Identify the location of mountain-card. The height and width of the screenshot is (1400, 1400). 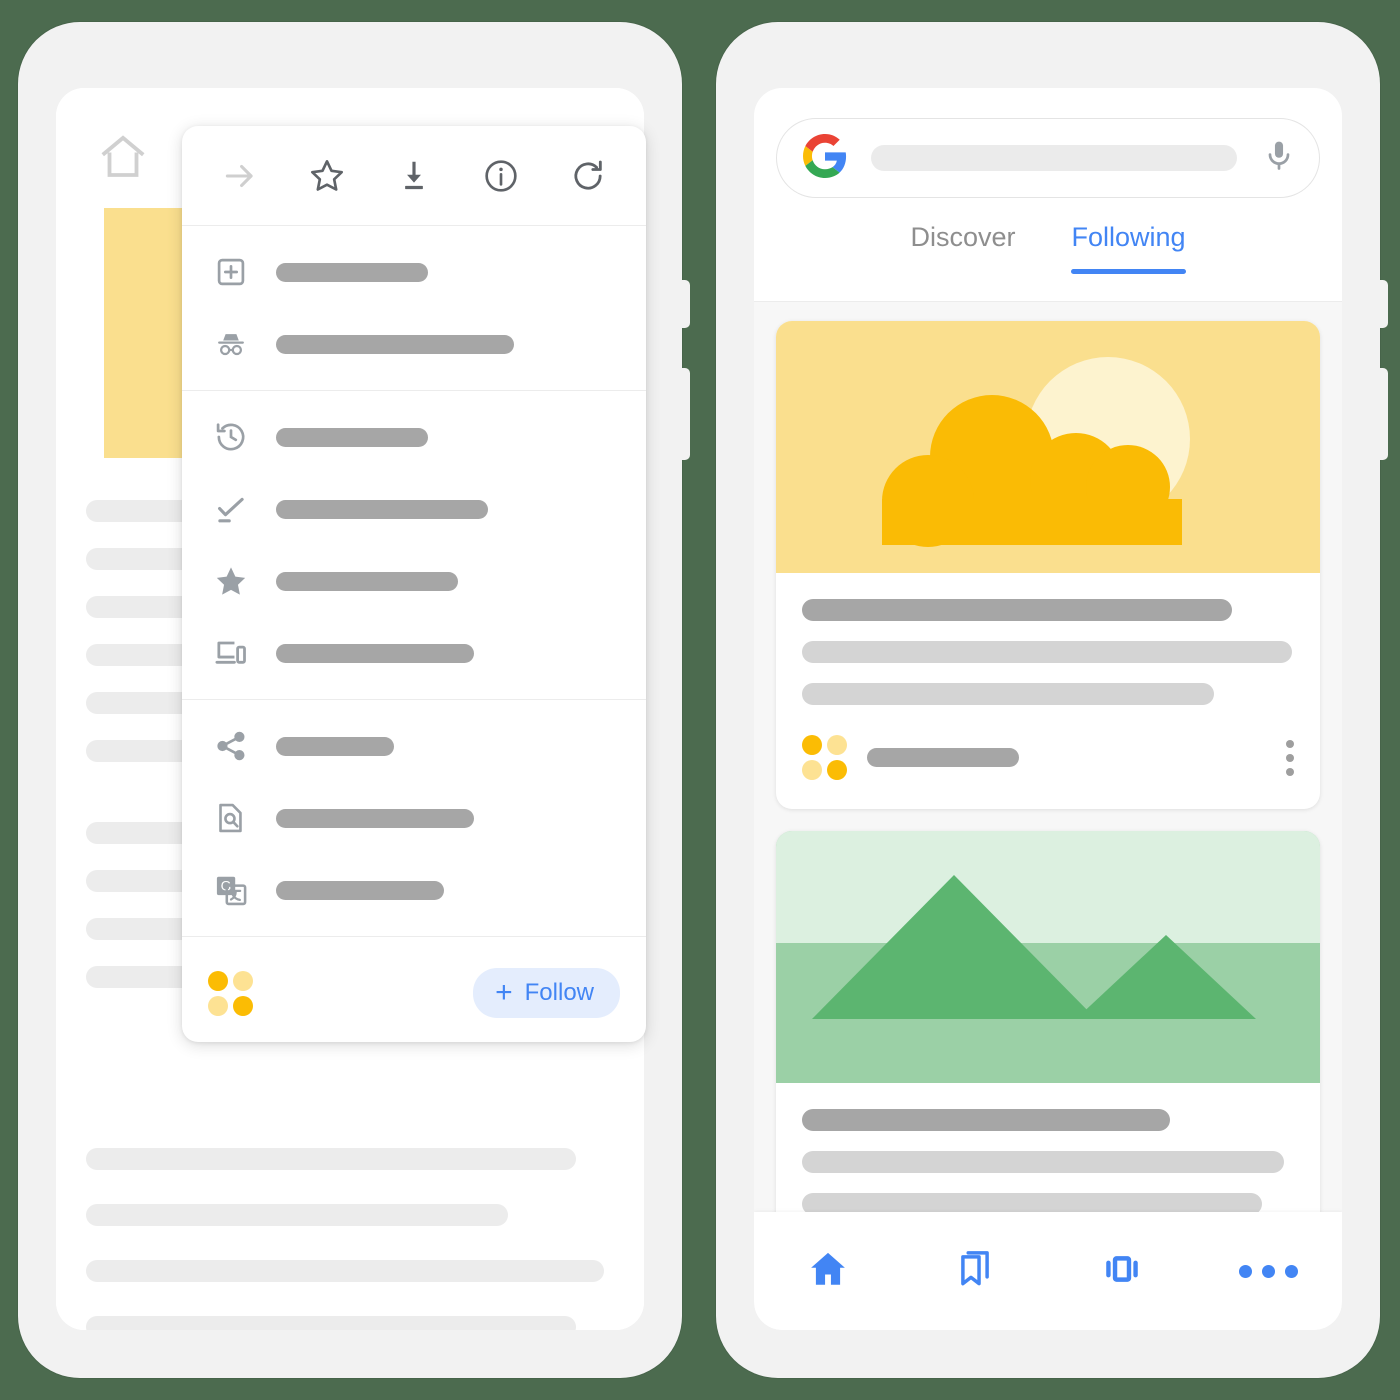
(1048, 1021).